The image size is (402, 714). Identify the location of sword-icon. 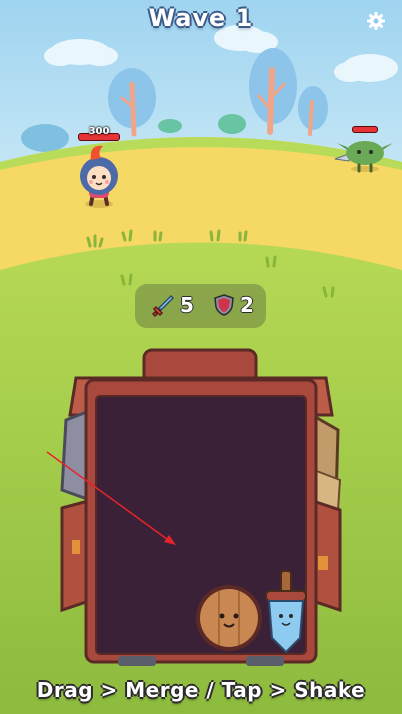
(163, 306).